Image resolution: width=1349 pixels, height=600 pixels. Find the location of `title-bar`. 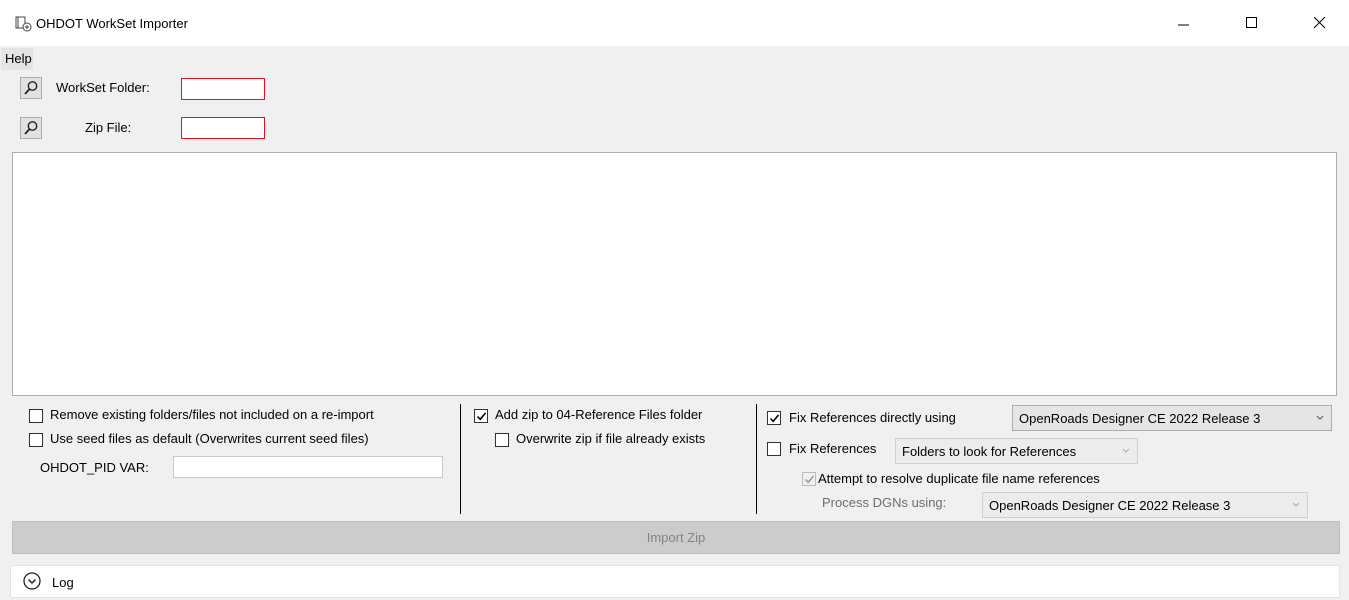

title-bar is located at coordinates (674, 23).